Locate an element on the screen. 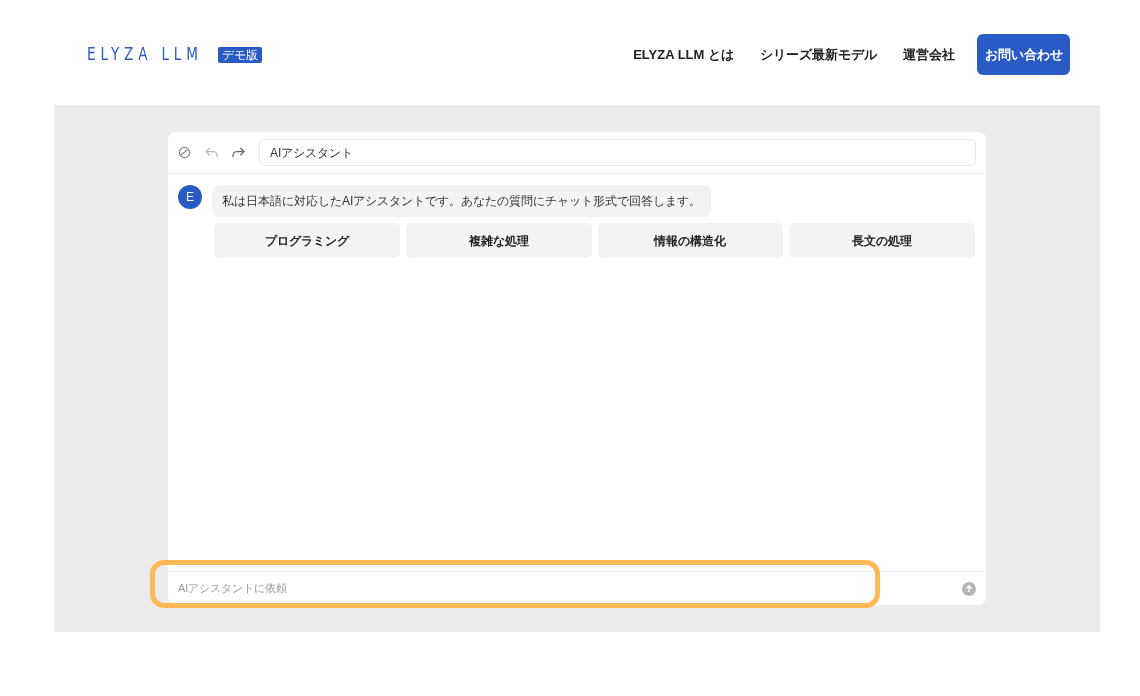 The image size is (1140, 696). undo-icon is located at coordinates (211, 152).